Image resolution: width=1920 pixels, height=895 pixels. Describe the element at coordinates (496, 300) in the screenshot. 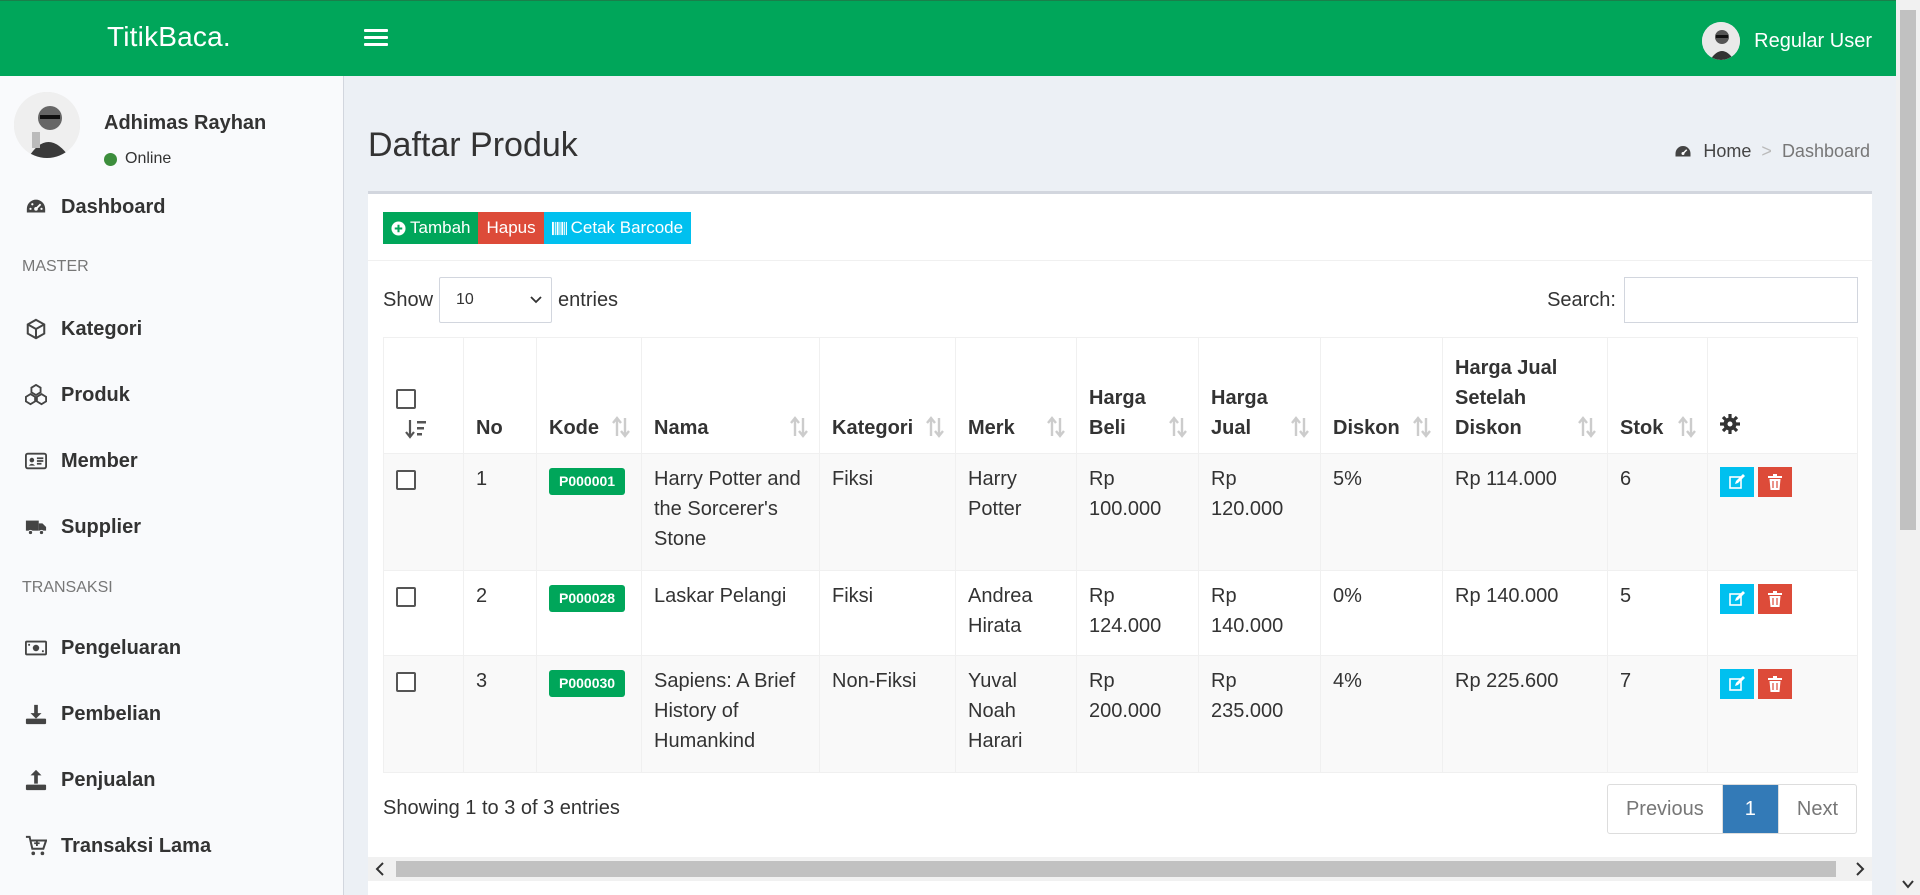

I see `entries-select: 10` at that location.